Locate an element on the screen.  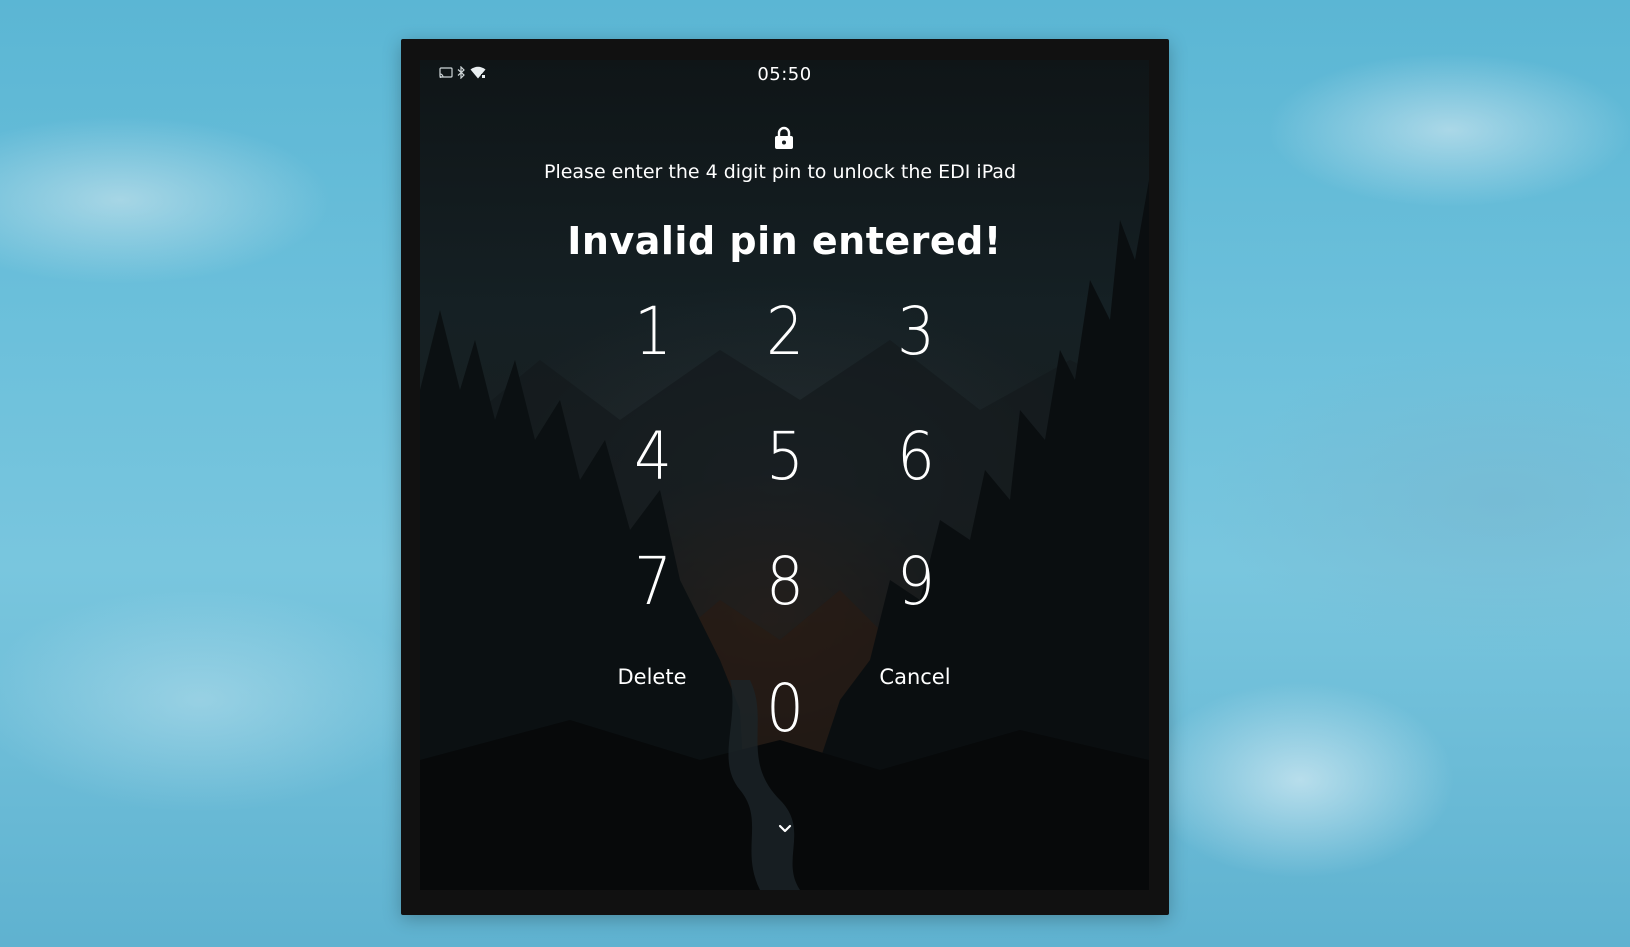
status-bar: 05:50 is located at coordinates (784, 76).